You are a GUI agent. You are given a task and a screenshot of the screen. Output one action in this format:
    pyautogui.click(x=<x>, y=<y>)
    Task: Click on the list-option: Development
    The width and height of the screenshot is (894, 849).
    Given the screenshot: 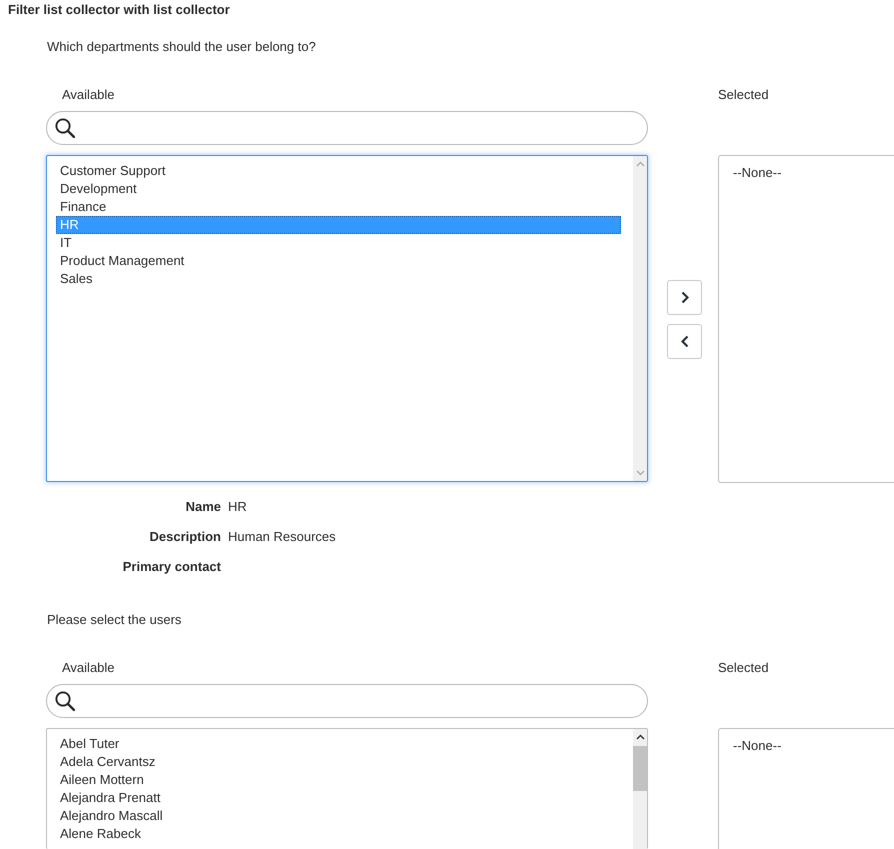 What is the action you would take?
    pyautogui.click(x=338, y=189)
    